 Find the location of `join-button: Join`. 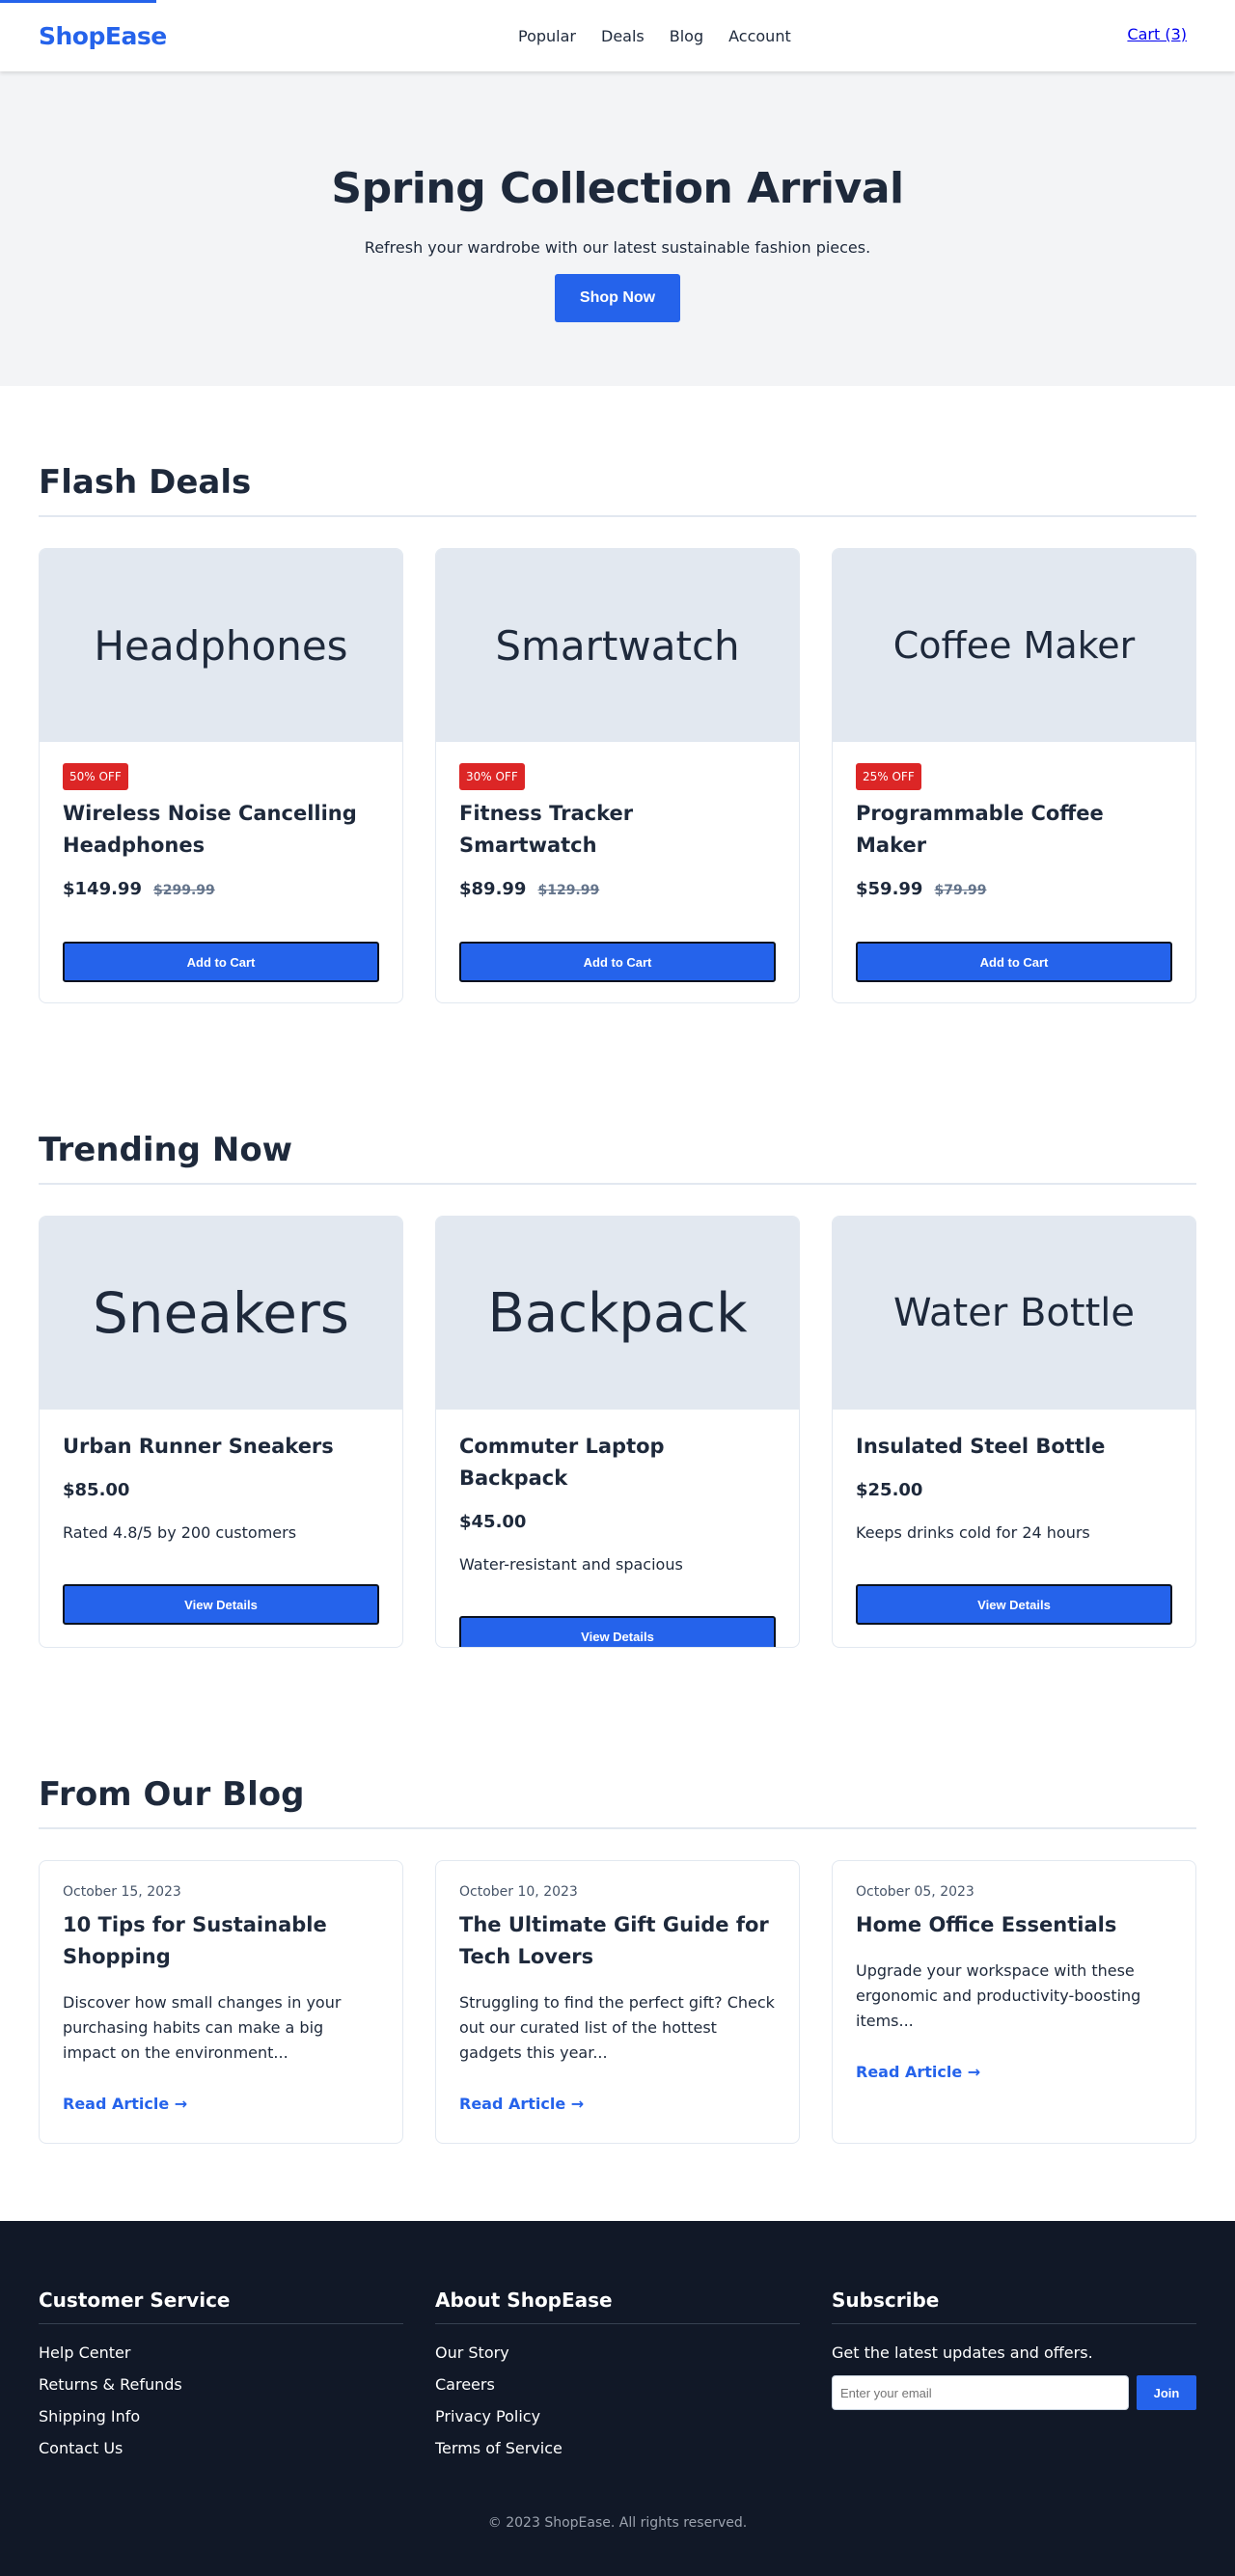

join-button: Join is located at coordinates (1166, 2392).